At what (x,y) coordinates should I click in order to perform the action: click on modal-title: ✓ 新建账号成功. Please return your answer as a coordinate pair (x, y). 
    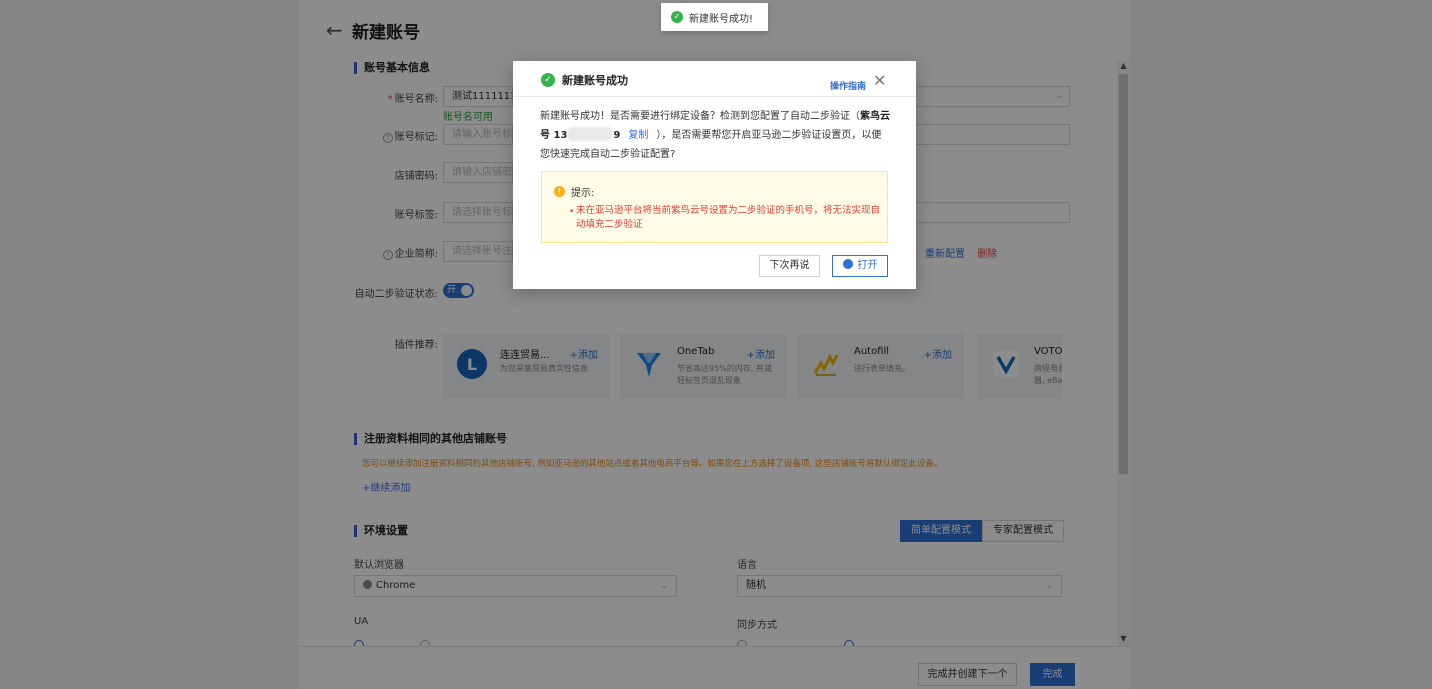
    Looking at the image, I should click on (584, 80).